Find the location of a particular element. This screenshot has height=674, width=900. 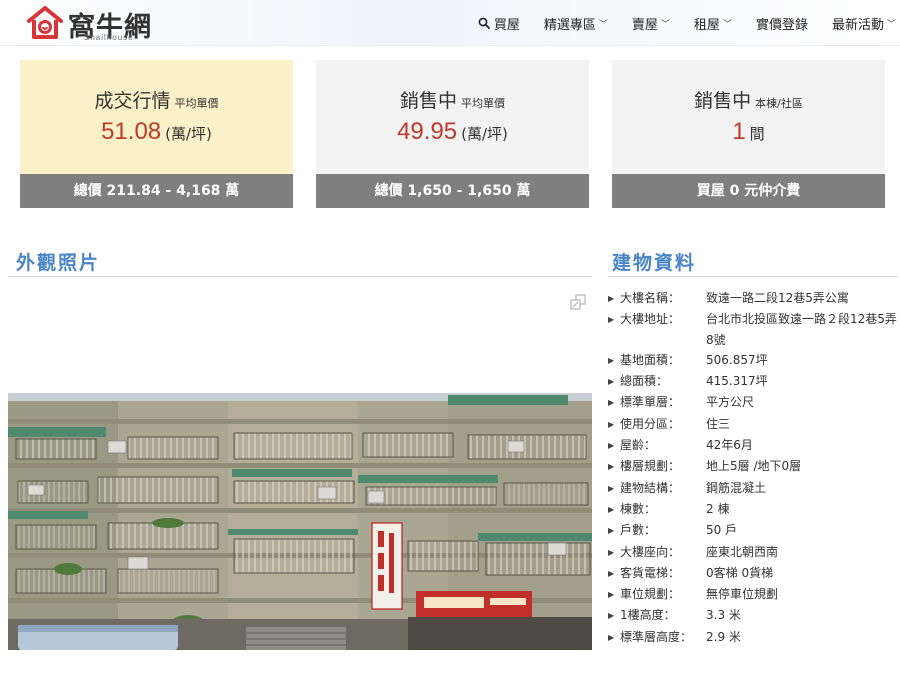

for-sale-count-card: 銷售中 本棟/社區 1間 買屋 0 元仲介費 is located at coordinates (748, 134).